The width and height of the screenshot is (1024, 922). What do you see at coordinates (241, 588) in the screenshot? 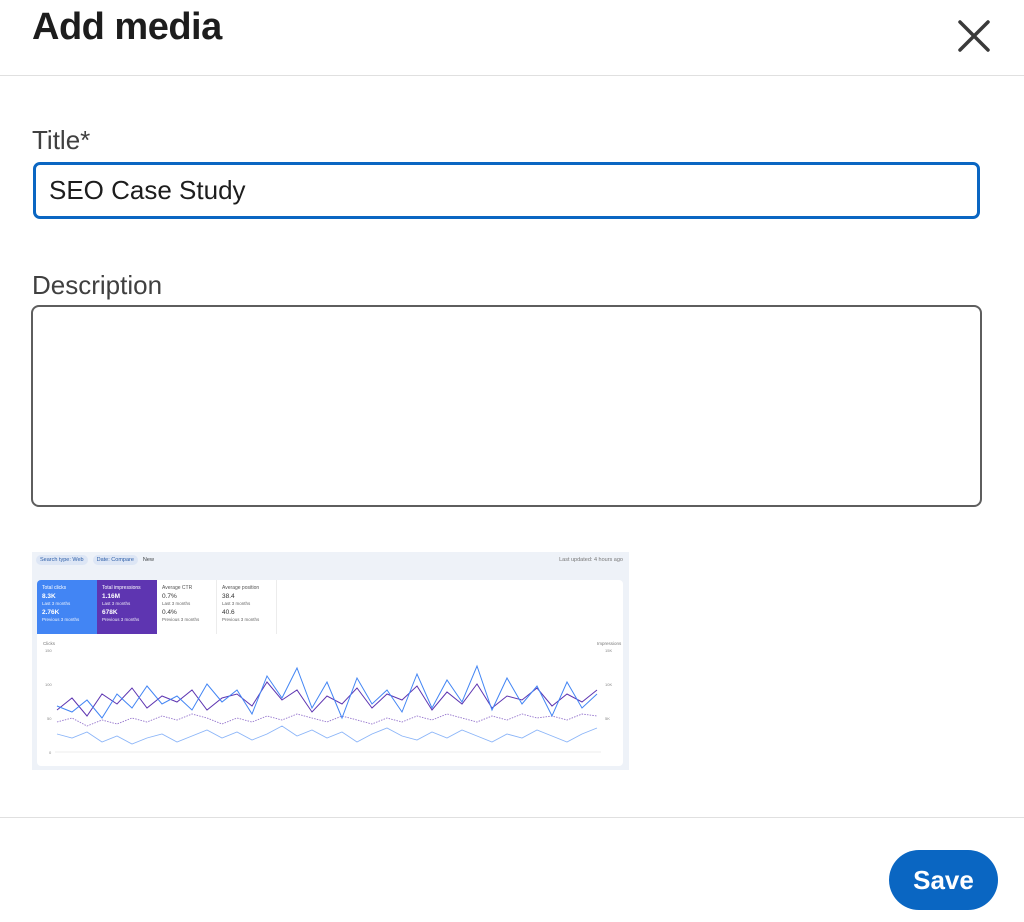
I see `metric-label: Average position` at bounding box center [241, 588].